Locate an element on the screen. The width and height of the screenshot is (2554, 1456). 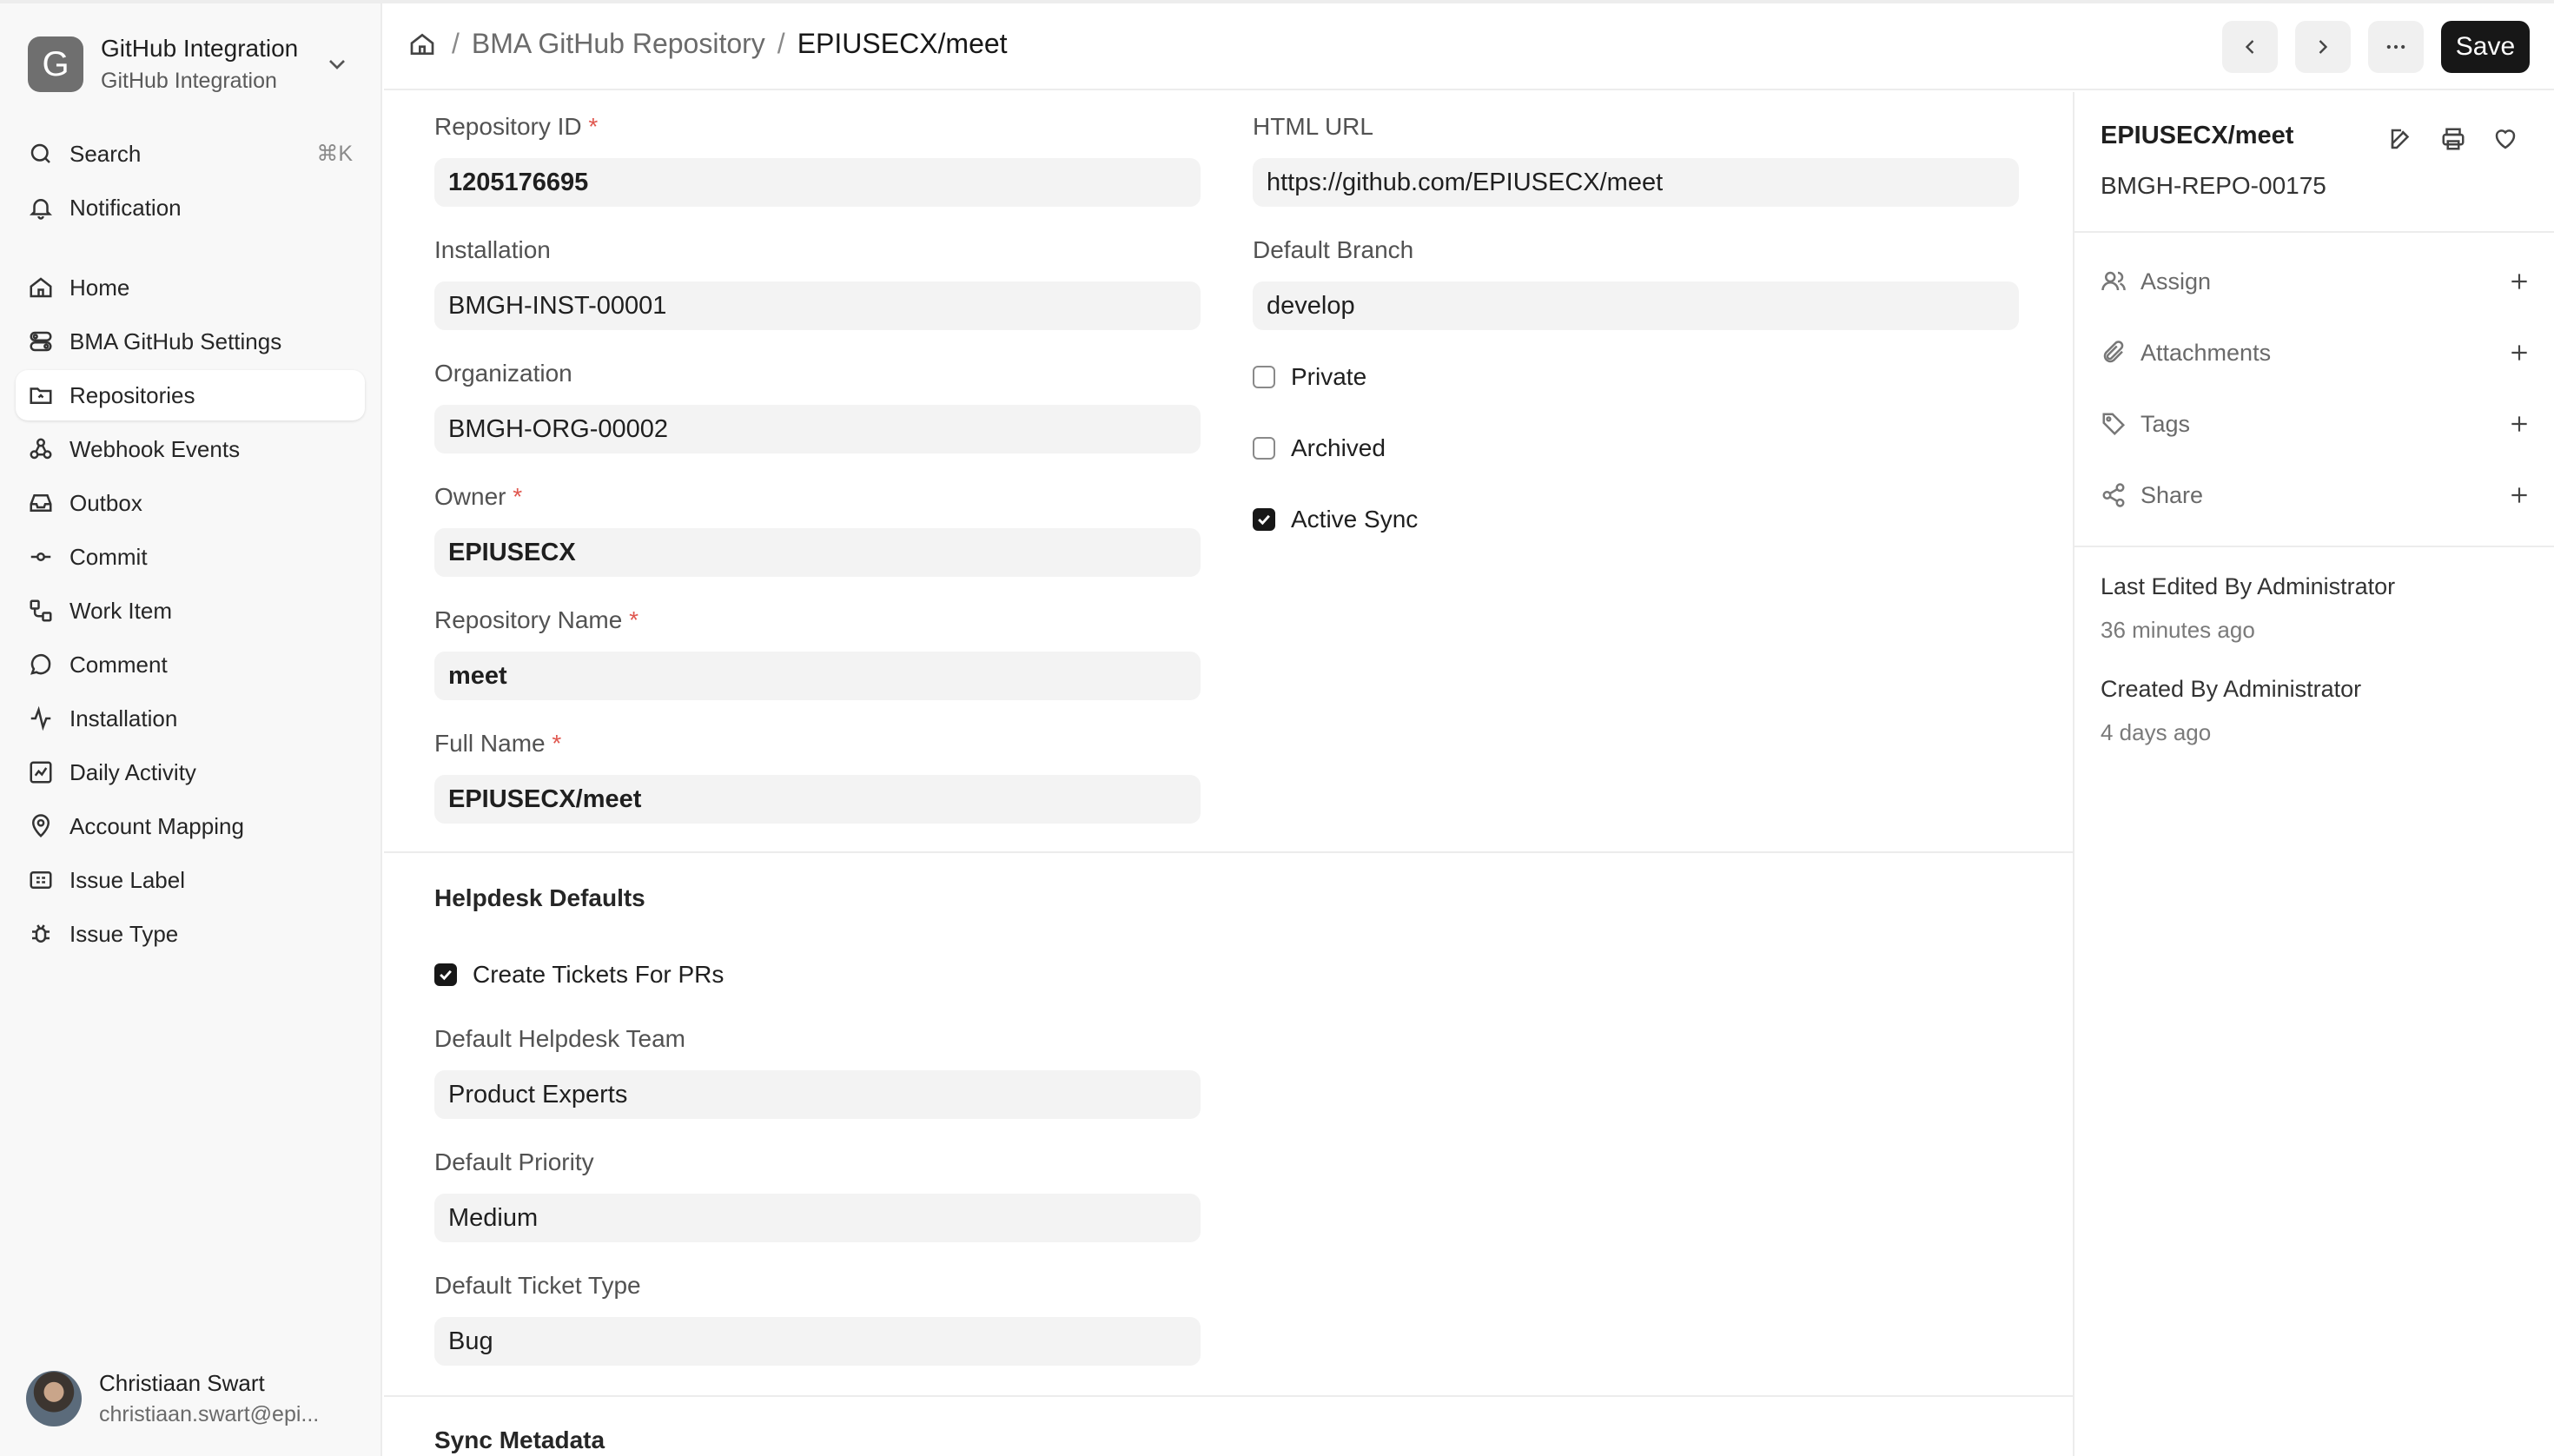
sidebar-item-home: Home is located at coordinates (191, 287).